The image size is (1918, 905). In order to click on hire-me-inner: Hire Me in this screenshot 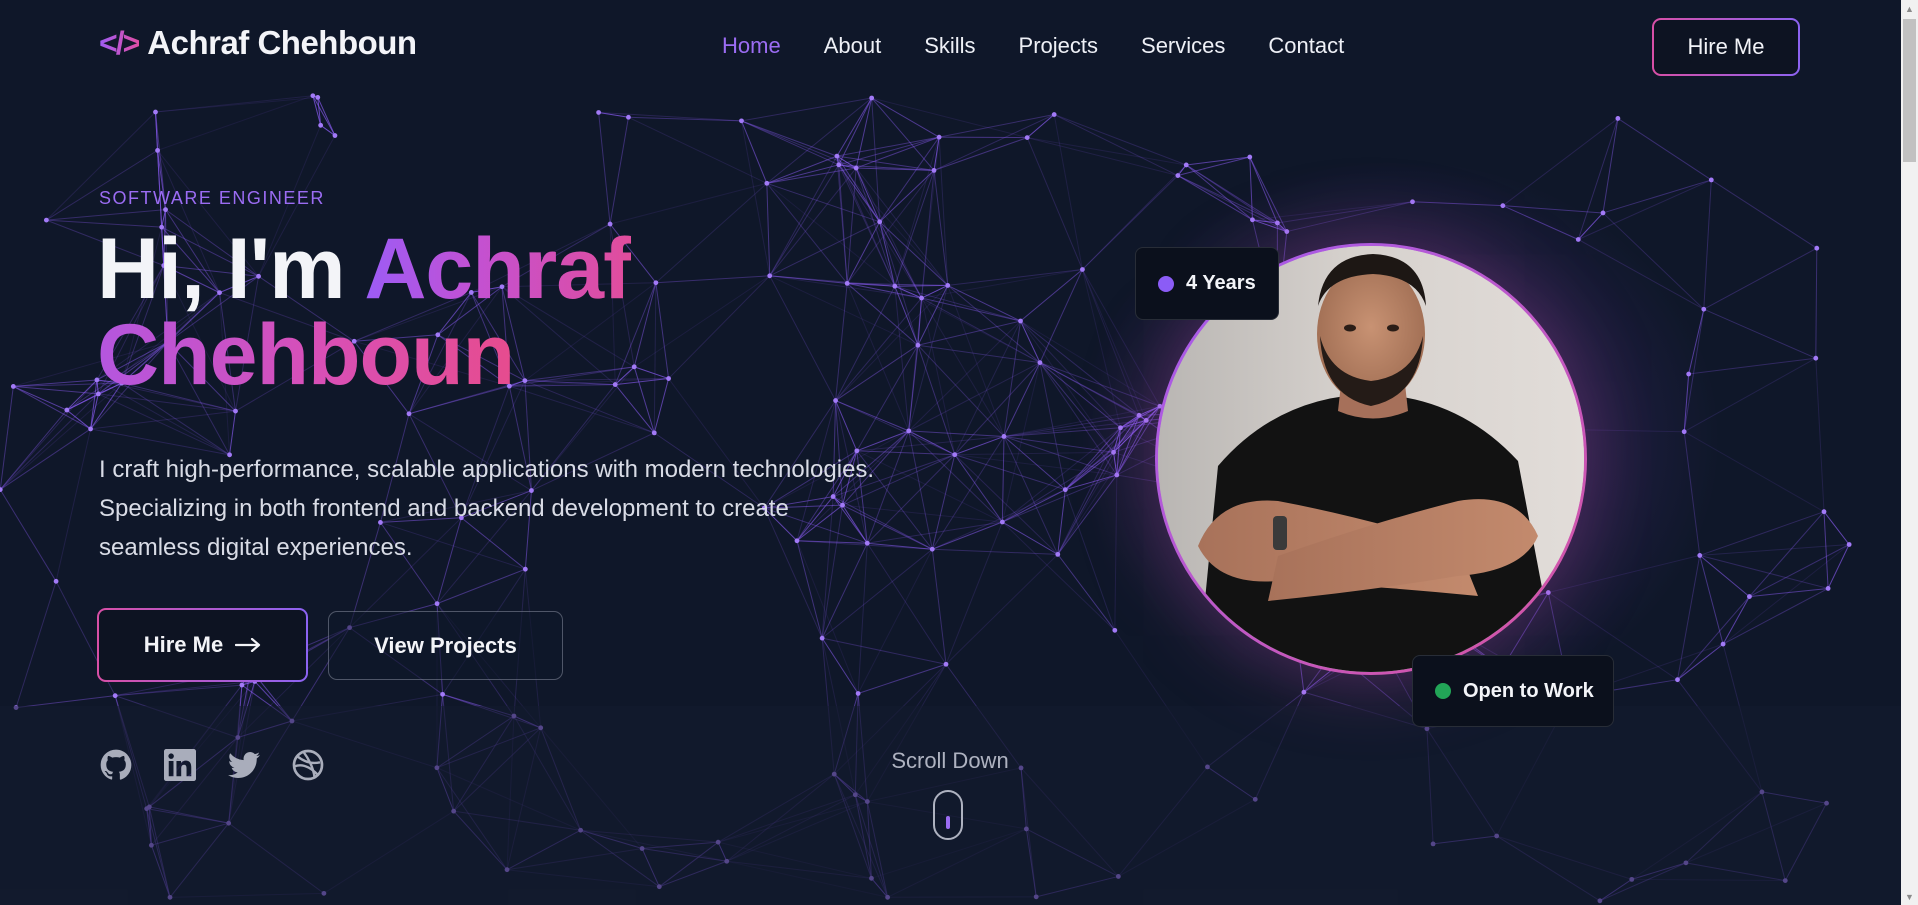, I will do `click(202, 645)`.